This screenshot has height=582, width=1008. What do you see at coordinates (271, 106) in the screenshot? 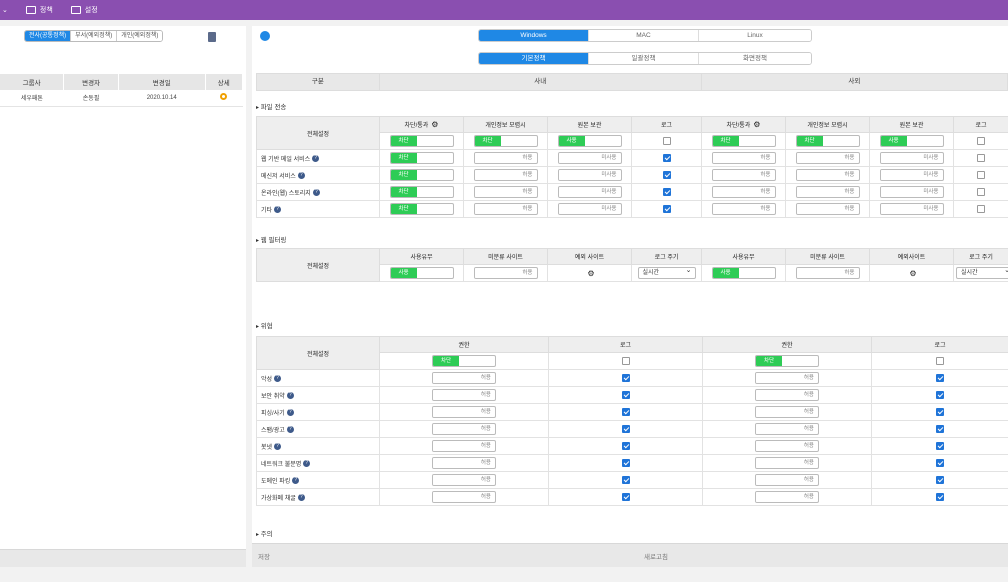
I see `section-file-transfer: 파일 전송` at bounding box center [271, 106].